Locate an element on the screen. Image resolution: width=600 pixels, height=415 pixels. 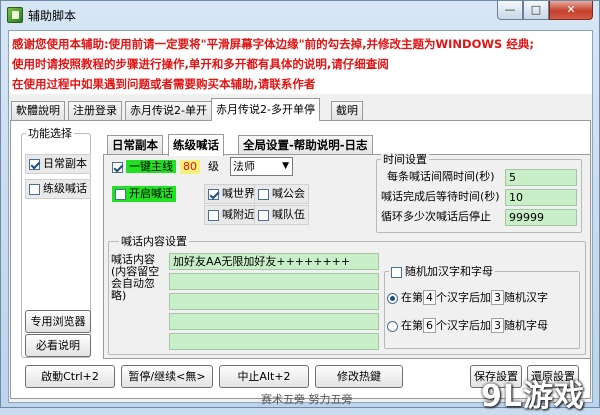
class-select-value: 法师 is located at coordinates (244, 166).